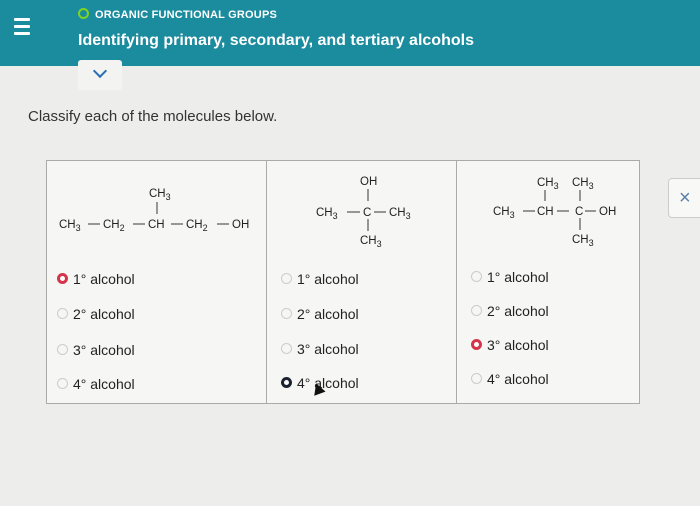  I want to click on question-prompt: Classify each of the molecules below., so click(153, 116).